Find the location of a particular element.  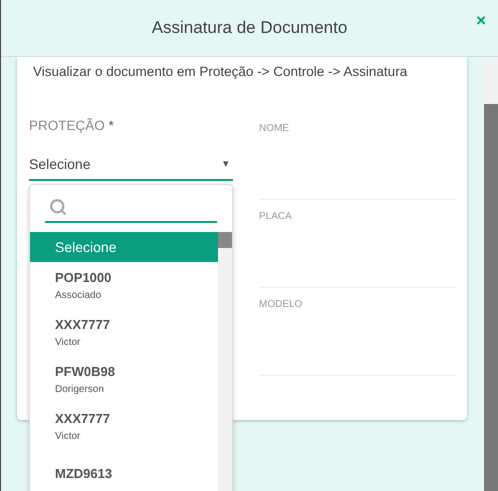

dropdown-option: PFW0B98 Dorigerson is located at coordinates (124, 379).